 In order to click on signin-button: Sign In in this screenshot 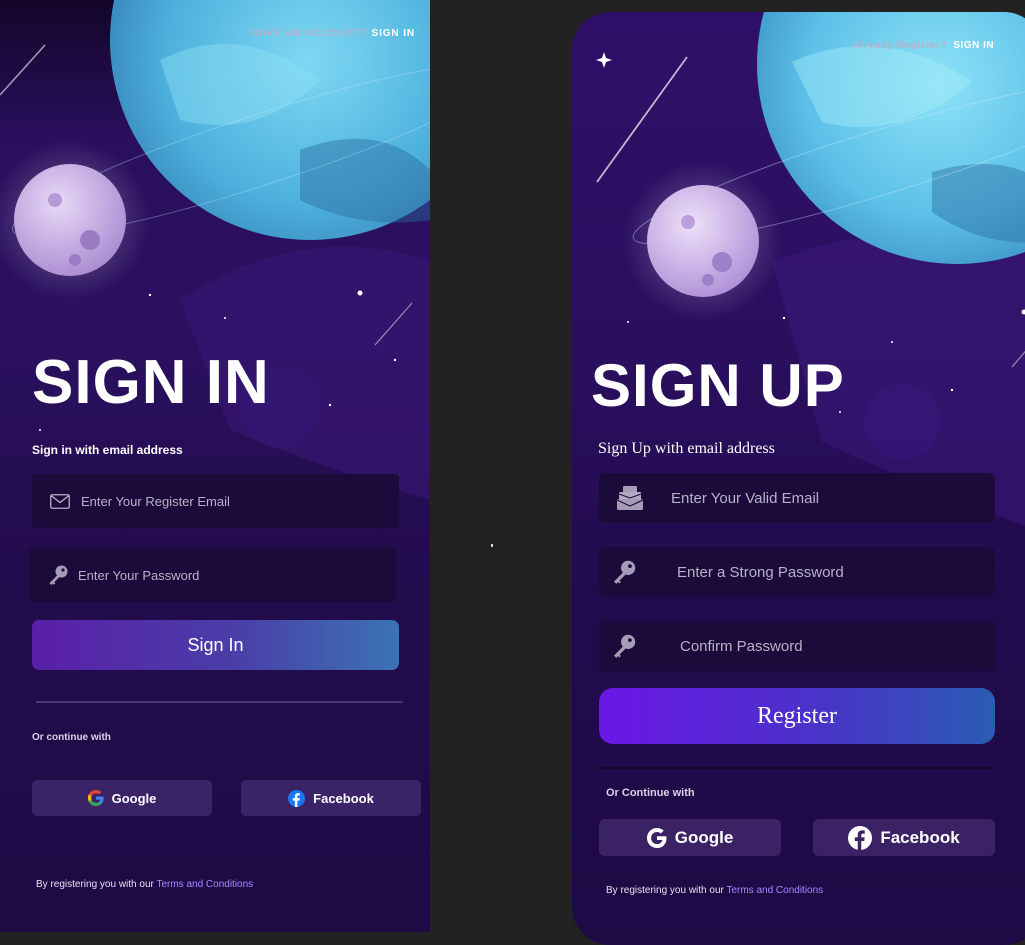, I will do `click(215, 645)`.